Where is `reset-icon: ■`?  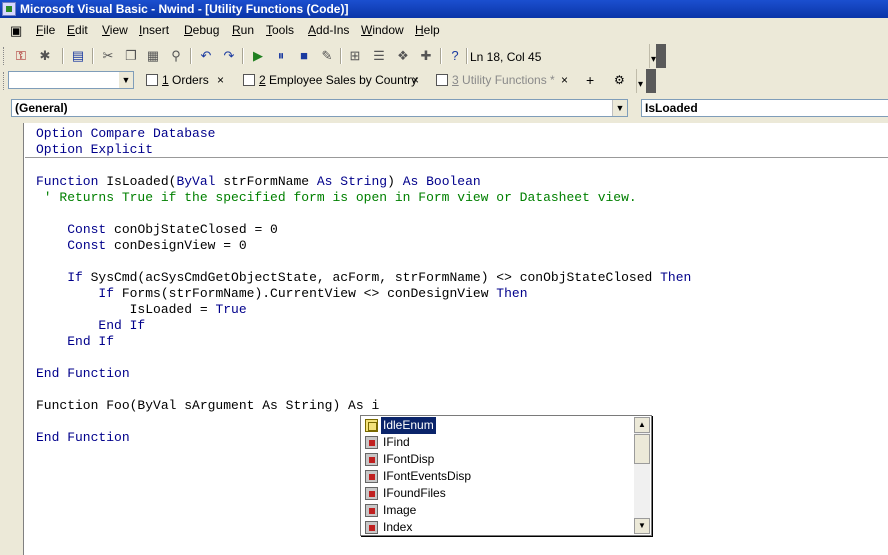
reset-icon: ■ is located at coordinates (304, 56).